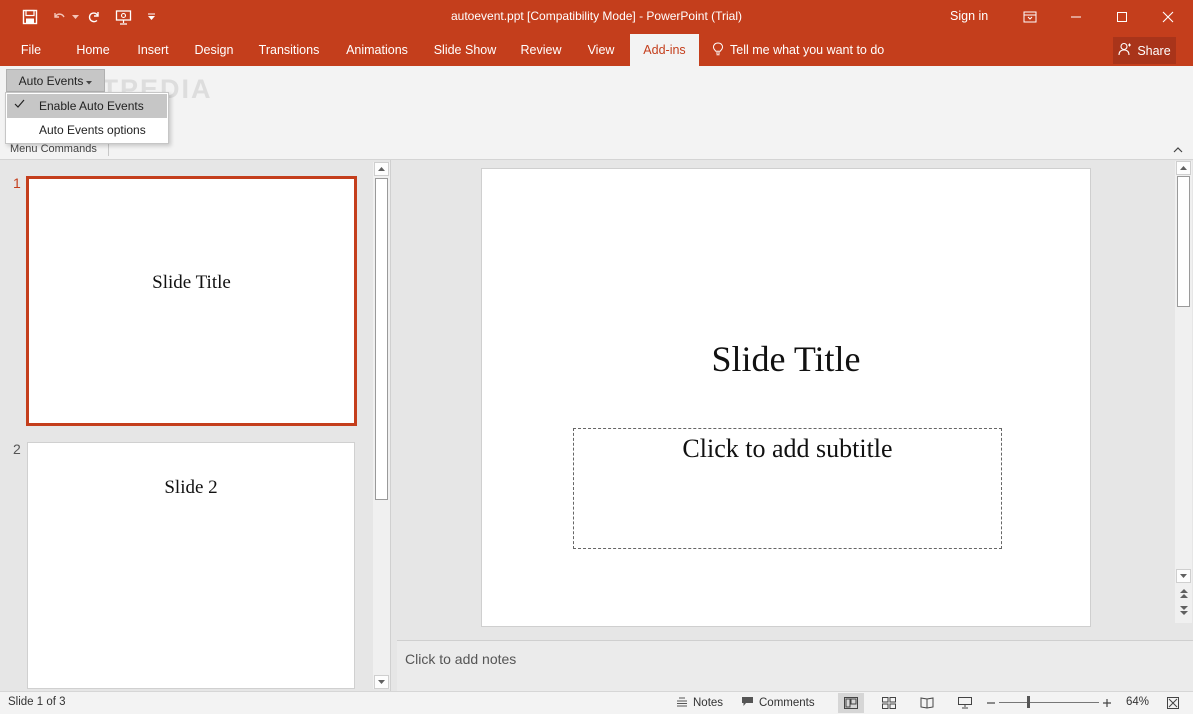 Image resolution: width=1193 pixels, height=714 pixels. What do you see at coordinates (927, 703) in the screenshot?
I see `reading-view-icon` at bounding box center [927, 703].